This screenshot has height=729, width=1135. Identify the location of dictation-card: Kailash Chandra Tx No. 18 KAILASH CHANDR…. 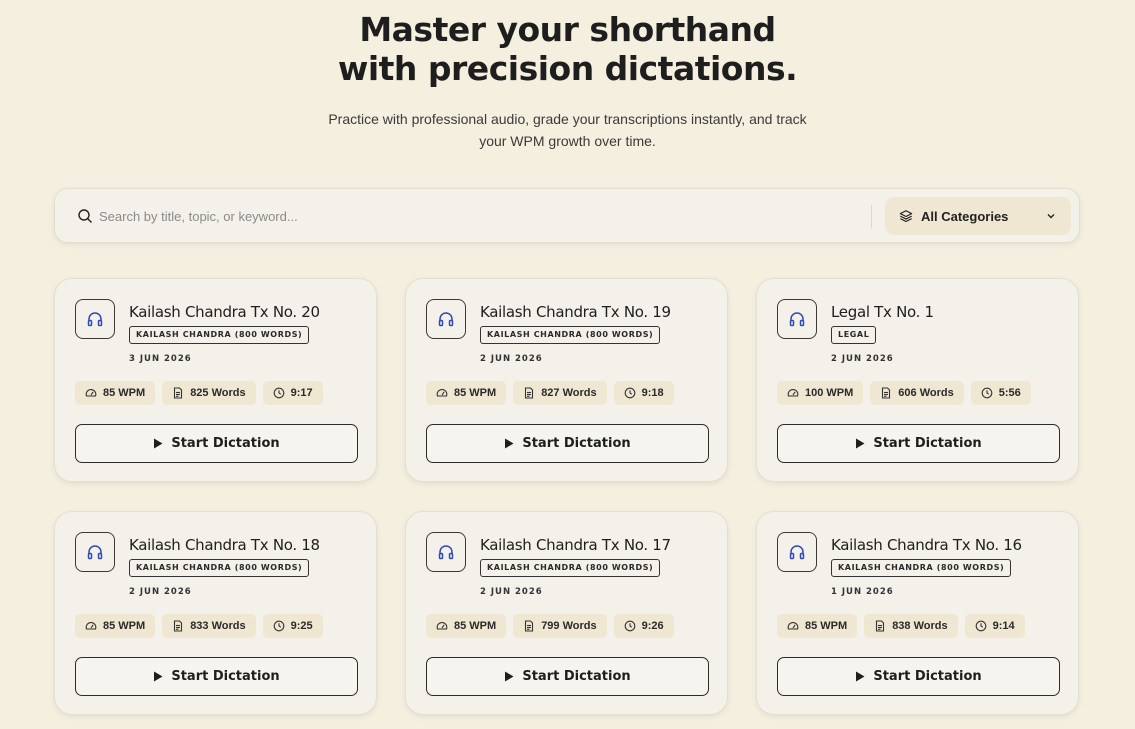
(215, 613).